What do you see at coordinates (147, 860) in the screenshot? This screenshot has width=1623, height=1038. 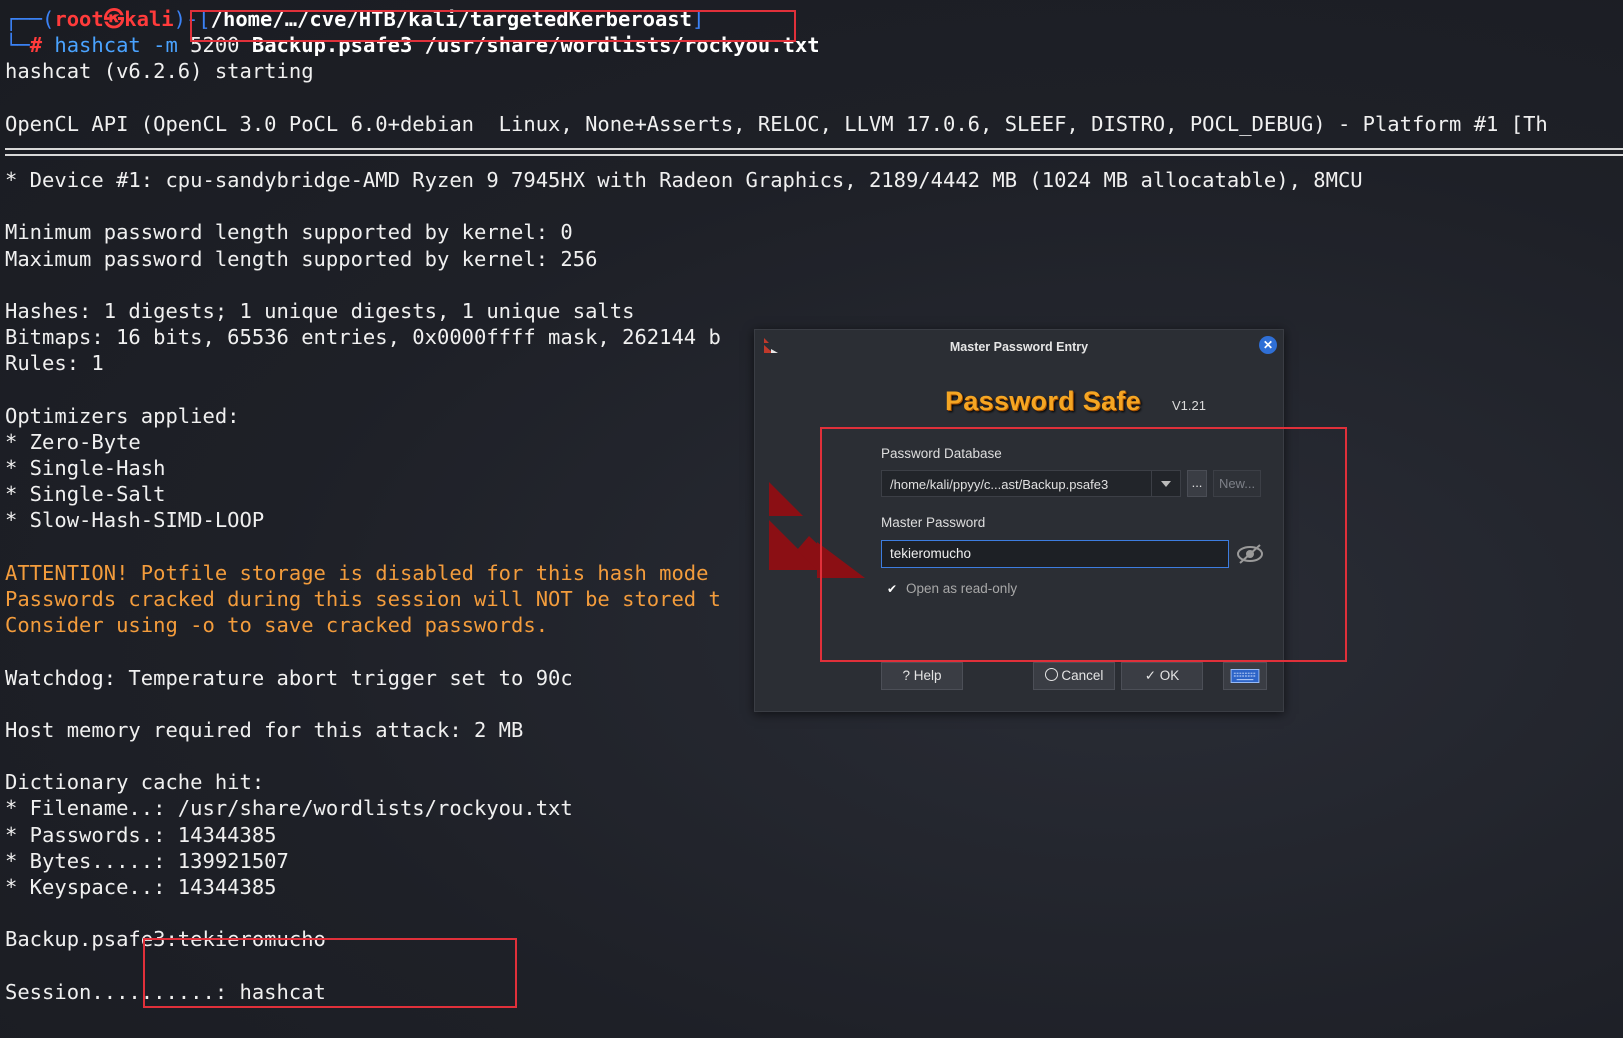 I see `output-bytes: * Bytes.....: 139921507` at bounding box center [147, 860].